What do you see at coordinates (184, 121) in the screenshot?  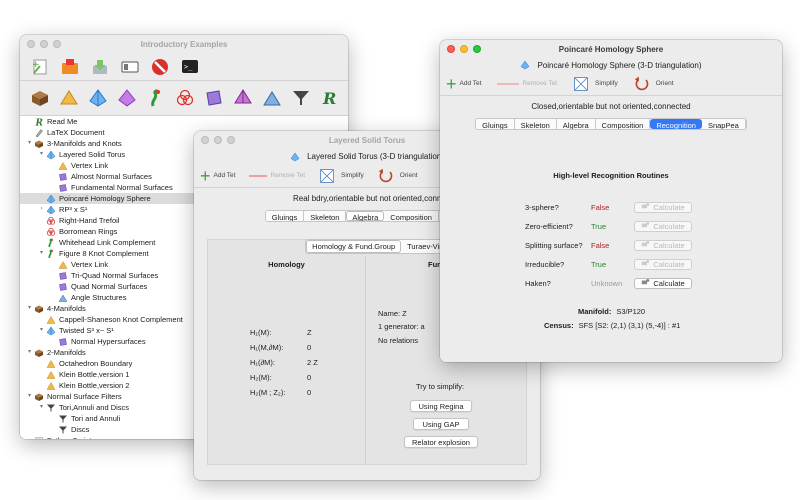 I see `tree-item: R Read Me` at bounding box center [184, 121].